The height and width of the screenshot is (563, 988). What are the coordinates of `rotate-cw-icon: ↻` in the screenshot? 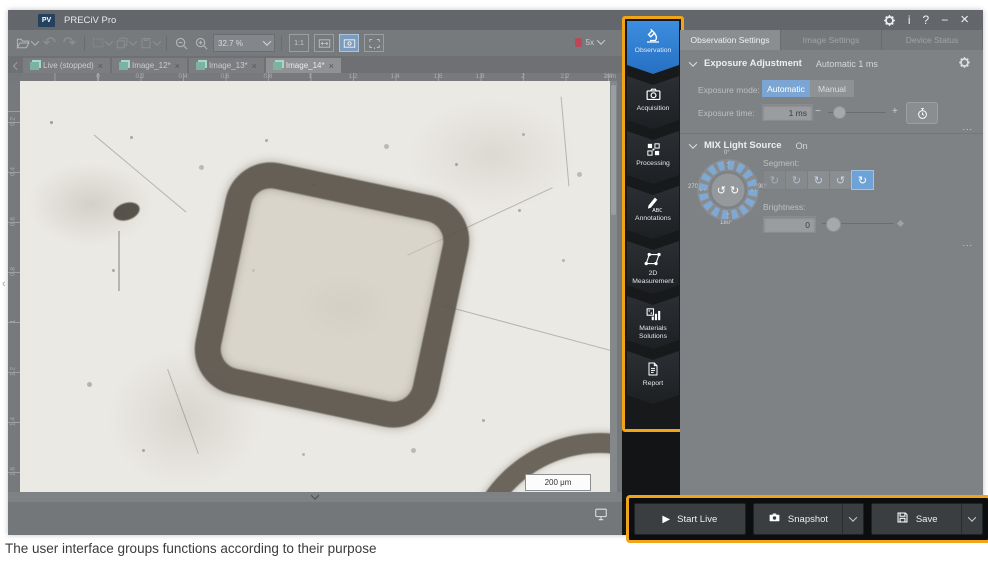 It's located at (734, 190).